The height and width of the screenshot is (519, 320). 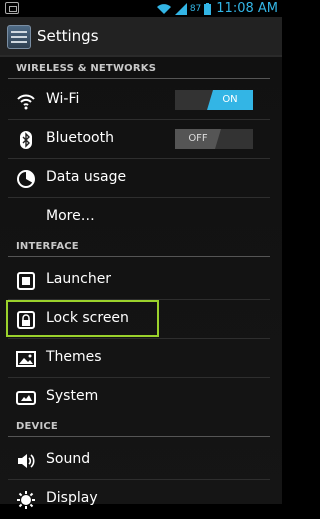 I want to click on screenshot-notification-icon, so click(x=12, y=8).